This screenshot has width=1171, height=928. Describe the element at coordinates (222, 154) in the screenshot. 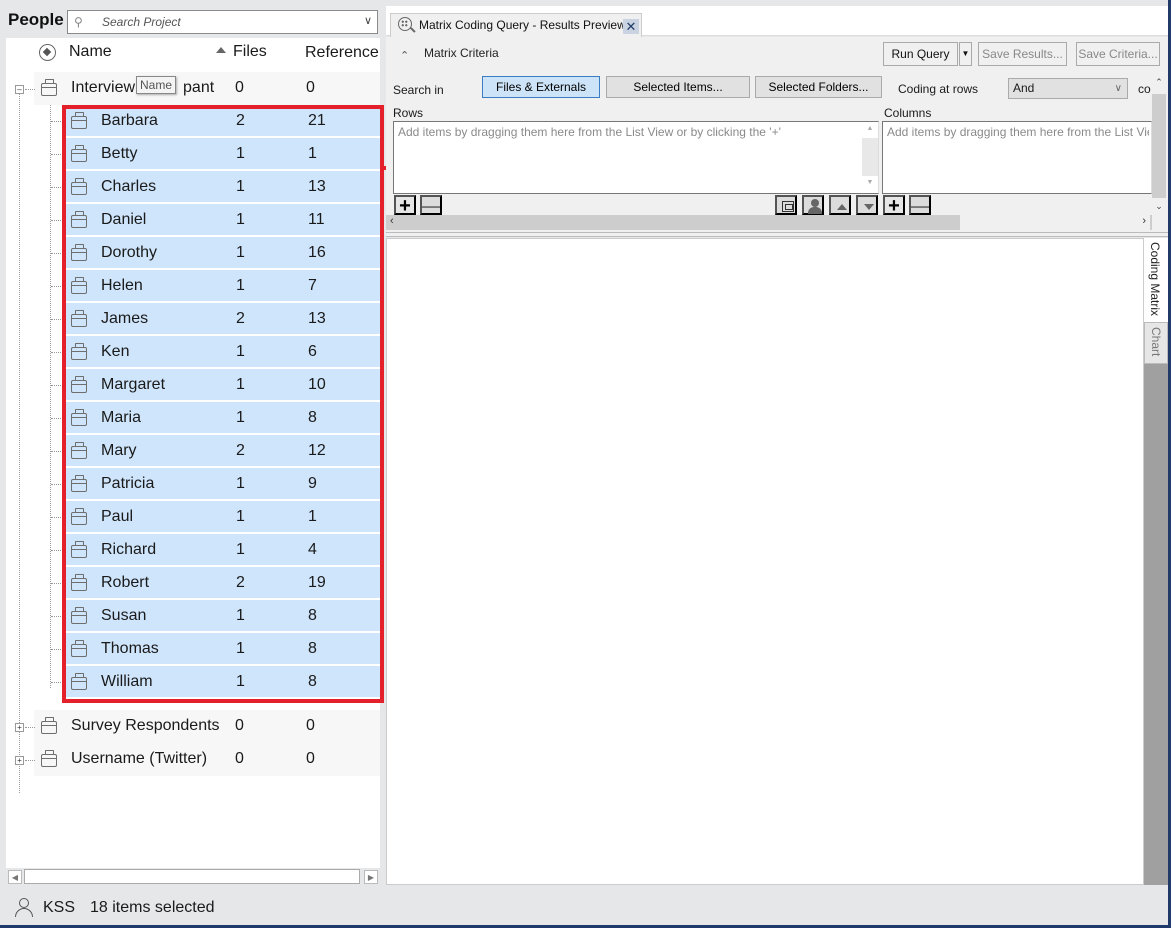

I see `tree-row-person: Betty 1 1` at that location.